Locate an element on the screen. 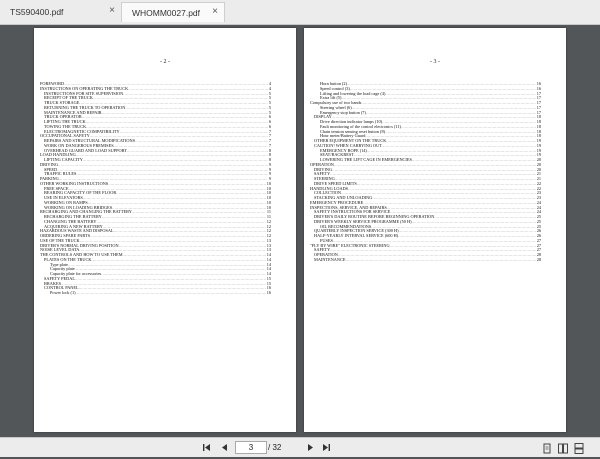  toc-entry-title: Power lock (1) is located at coordinates (63, 292).